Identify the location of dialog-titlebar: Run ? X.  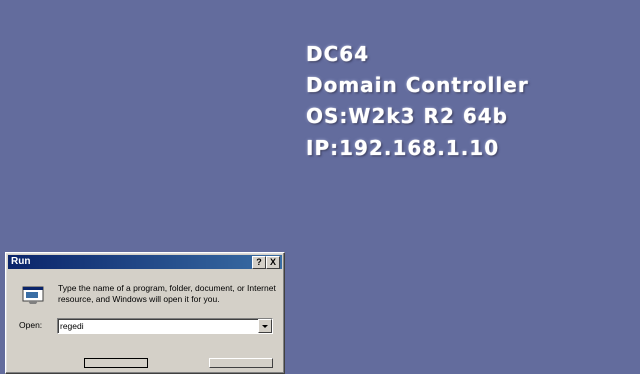
(145, 262).